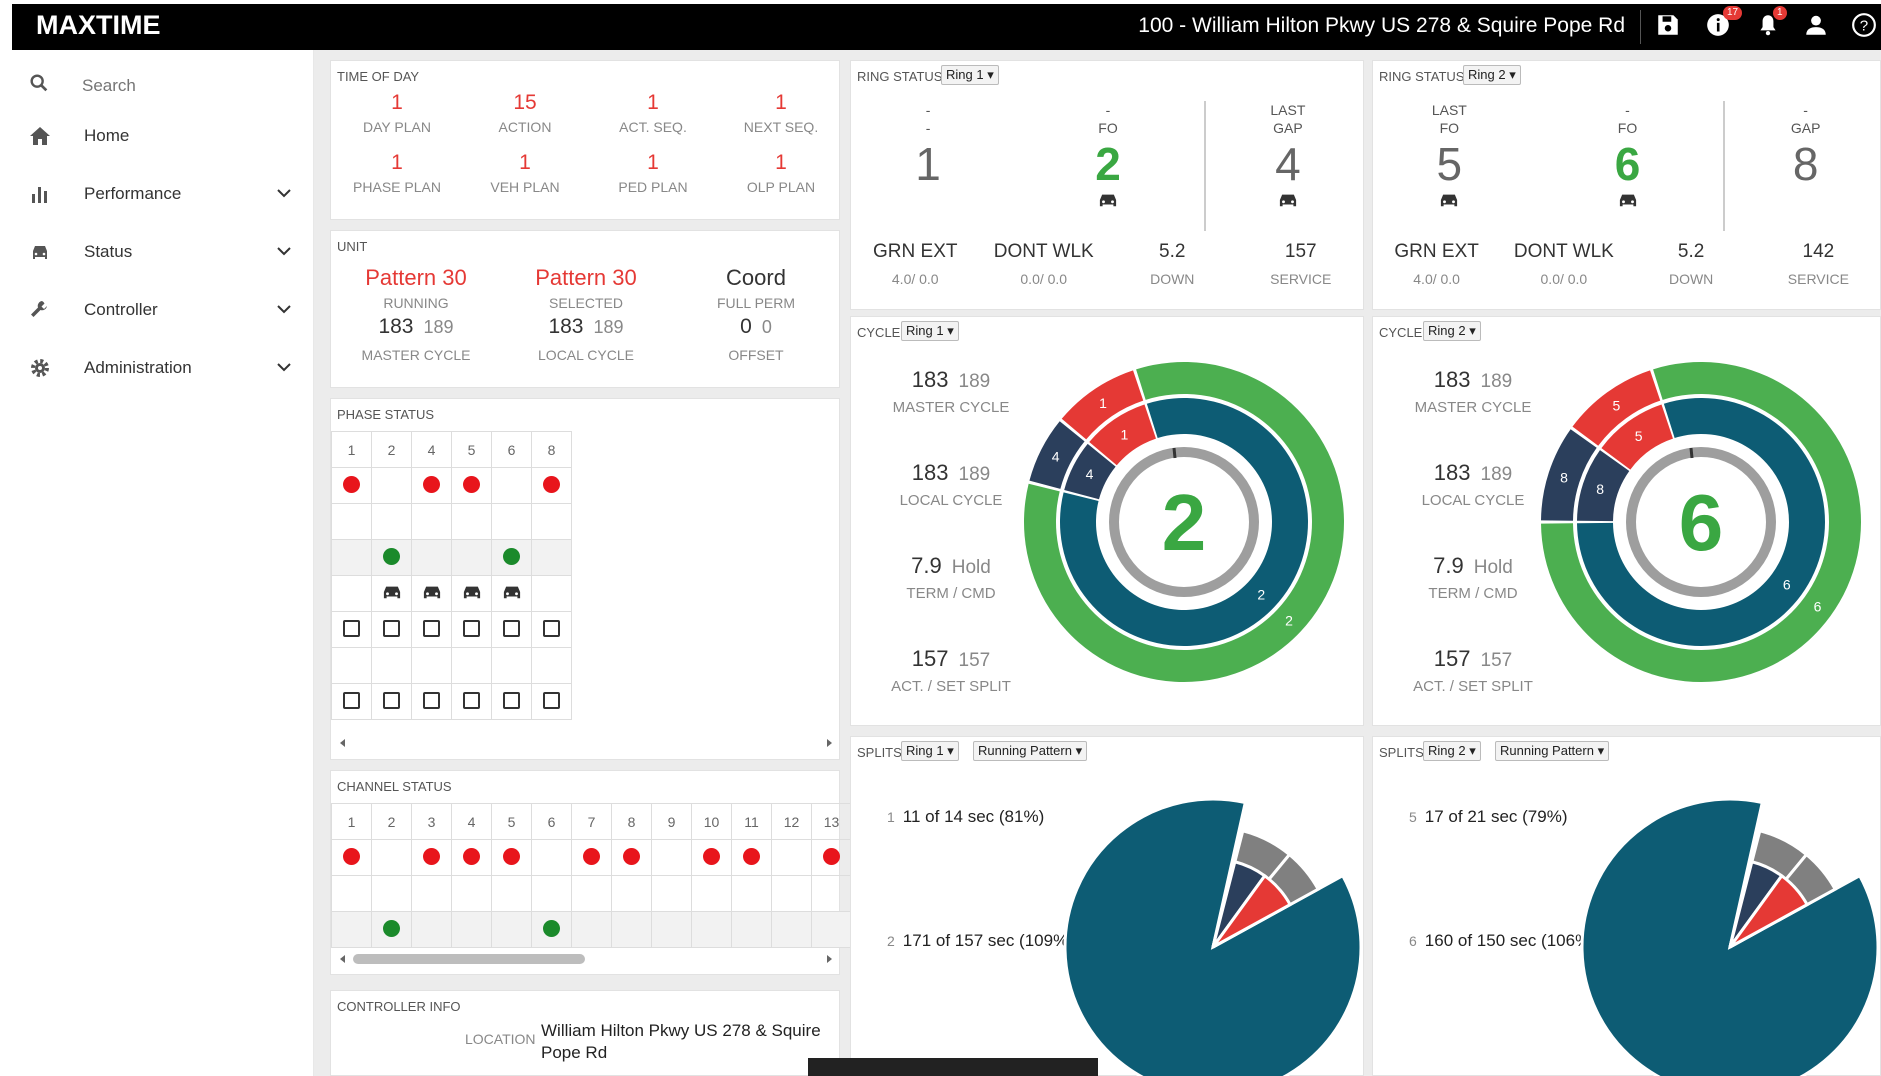  Describe the element at coordinates (41, 369) in the screenshot. I see `gear-icon` at that location.